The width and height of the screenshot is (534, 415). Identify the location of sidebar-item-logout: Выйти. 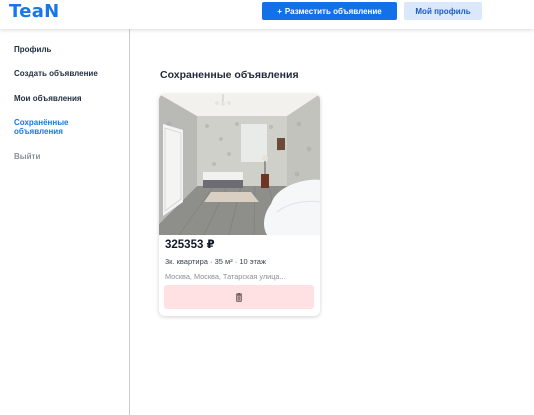
(69, 156).